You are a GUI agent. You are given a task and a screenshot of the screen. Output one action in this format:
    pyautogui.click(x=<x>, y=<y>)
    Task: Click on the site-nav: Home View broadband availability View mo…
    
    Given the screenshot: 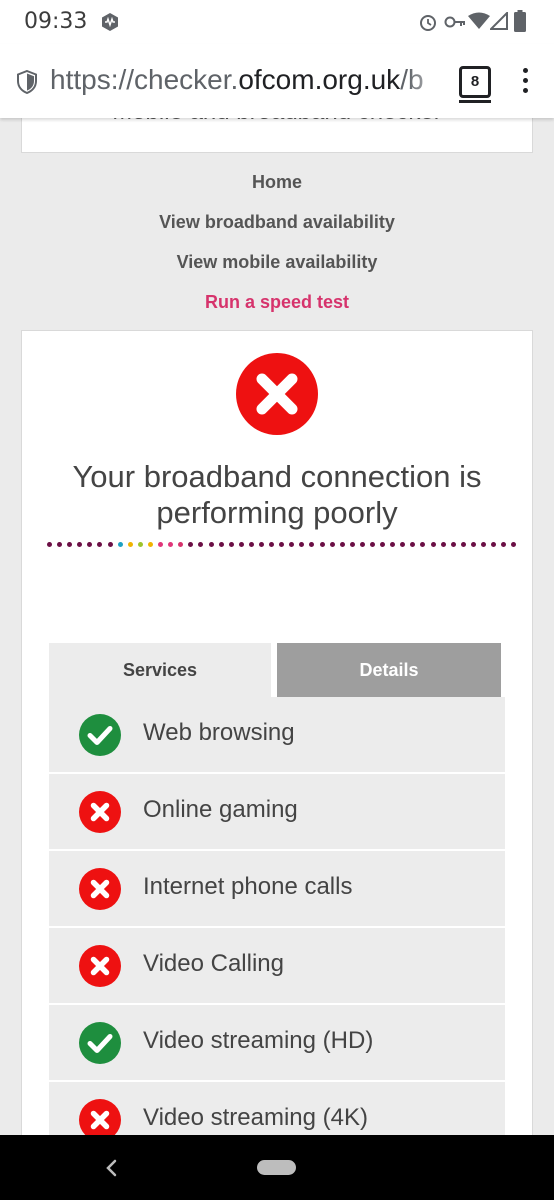 What is the action you would take?
    pyautogui.click(x=277, y=248)
    